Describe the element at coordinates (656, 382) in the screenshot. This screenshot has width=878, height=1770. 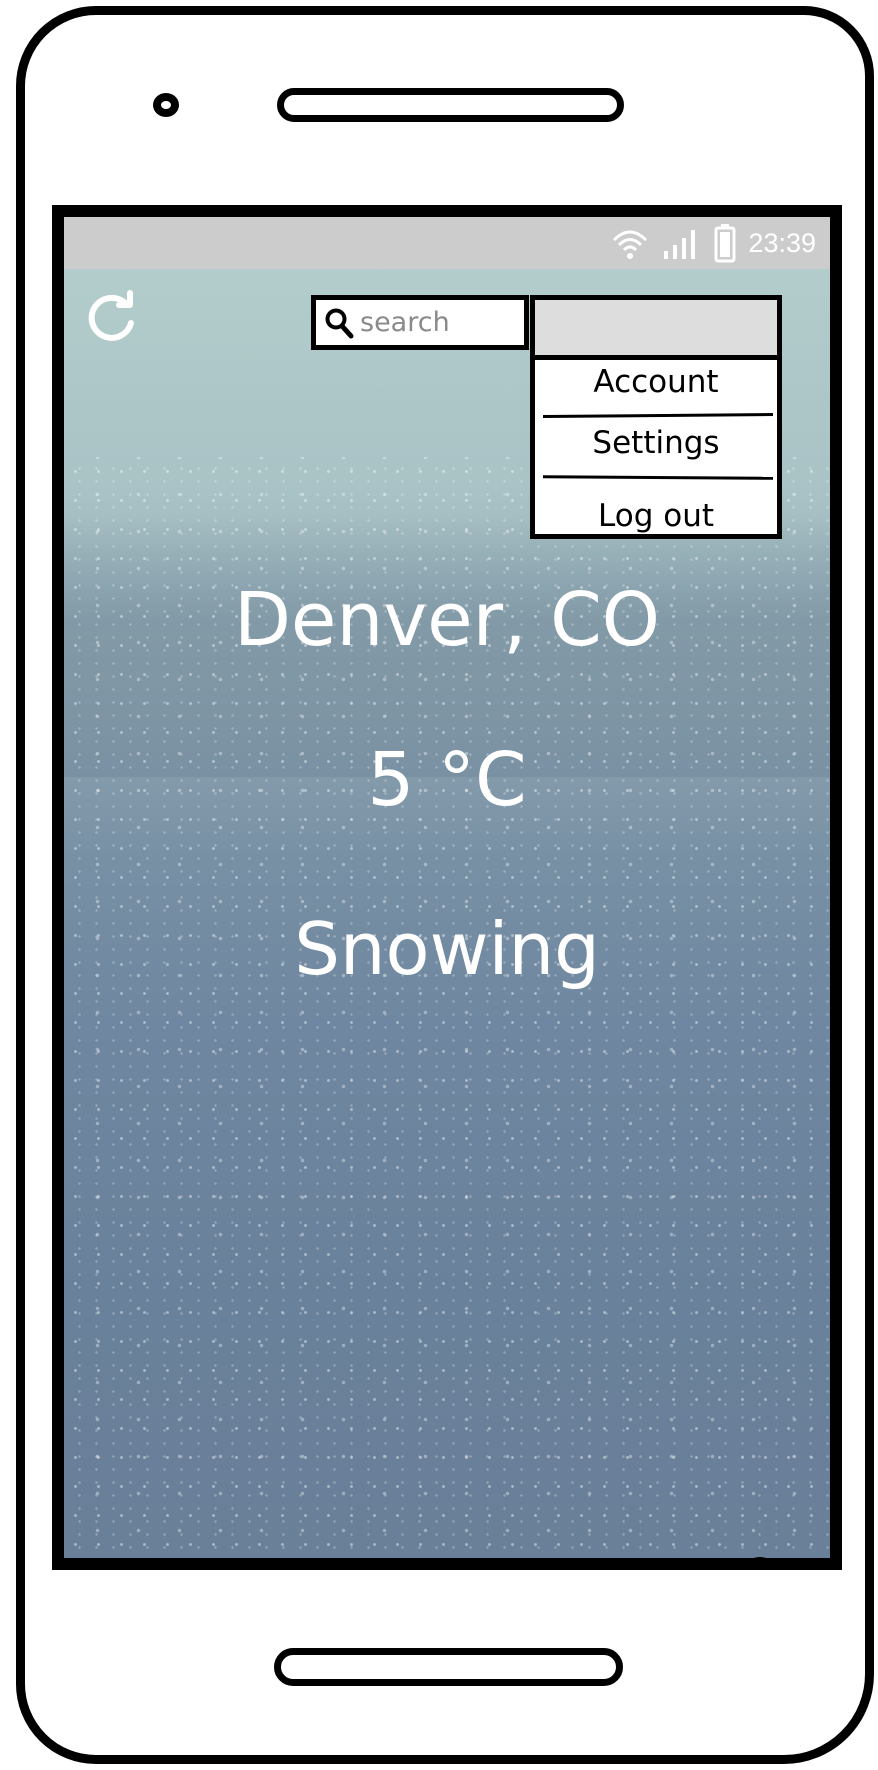
I see `menu-item-account: Account` at that location.